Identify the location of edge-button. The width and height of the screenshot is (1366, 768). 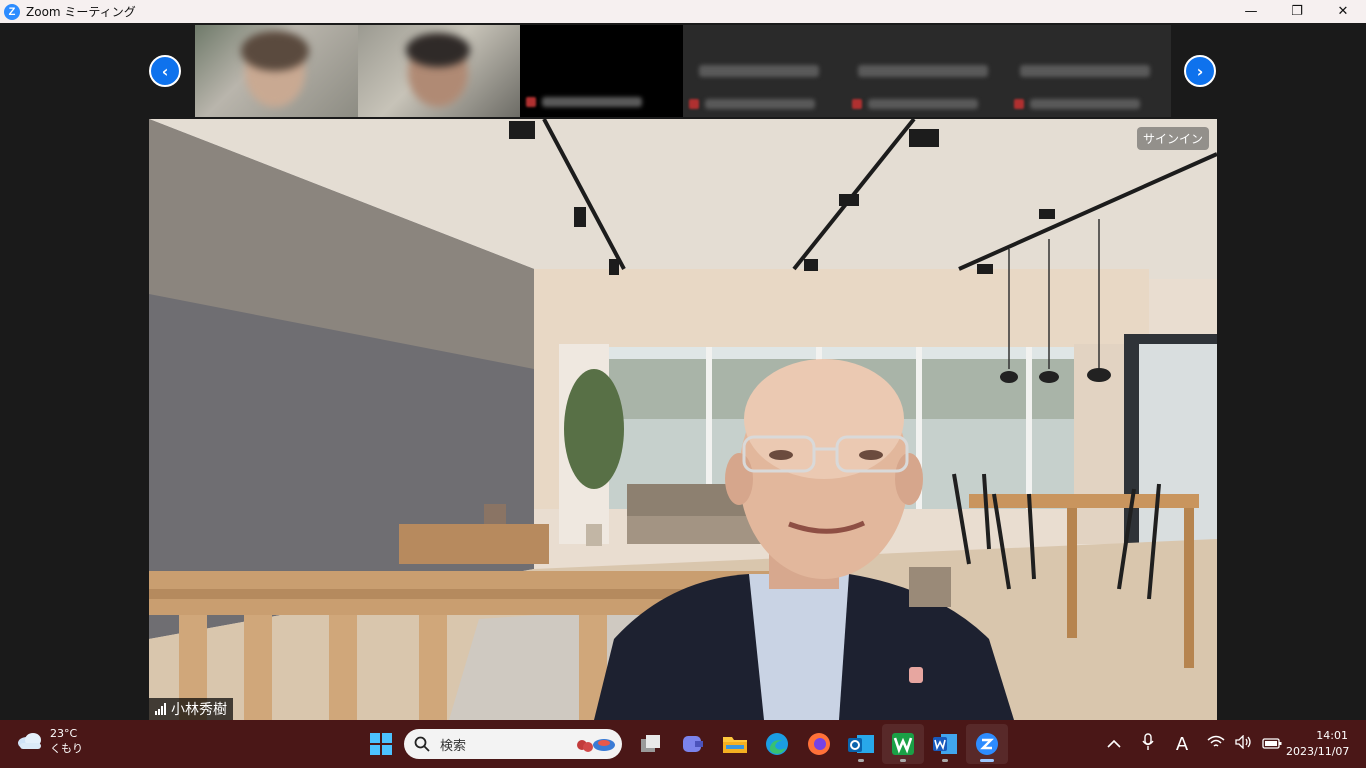
(777, 744).